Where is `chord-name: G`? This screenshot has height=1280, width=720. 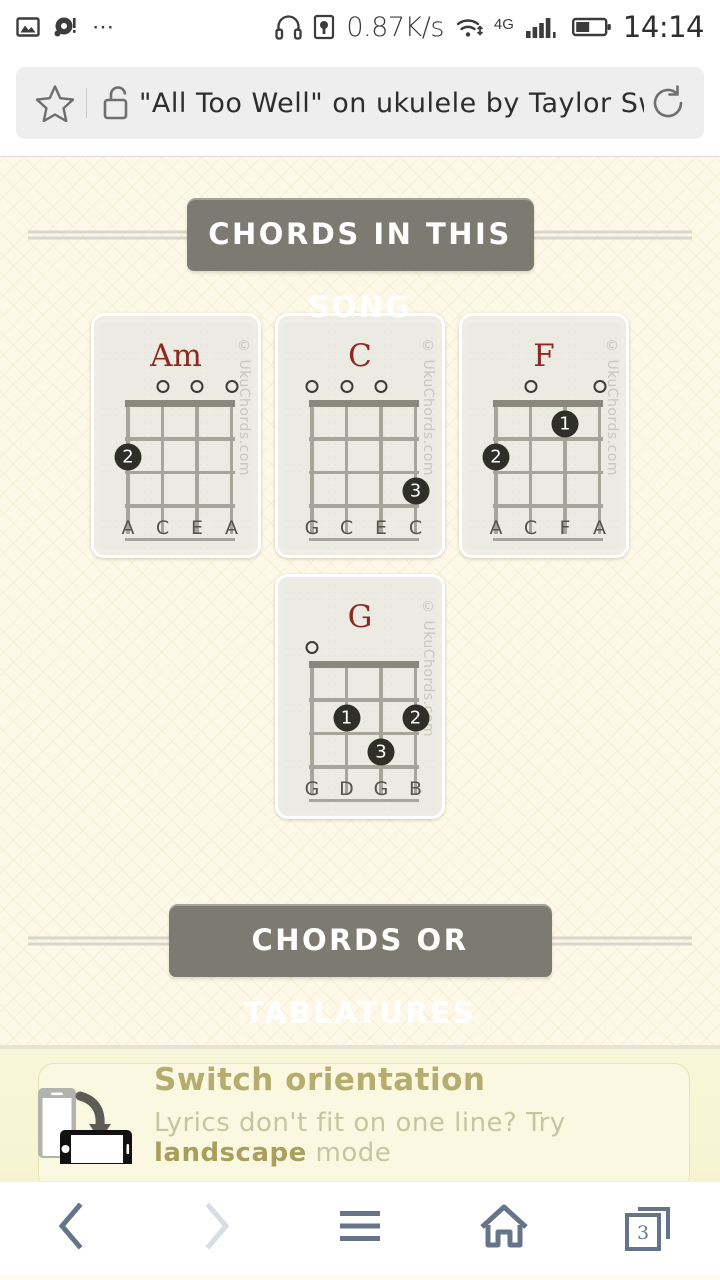
chord-name: G is located at coordinates (360, 617).